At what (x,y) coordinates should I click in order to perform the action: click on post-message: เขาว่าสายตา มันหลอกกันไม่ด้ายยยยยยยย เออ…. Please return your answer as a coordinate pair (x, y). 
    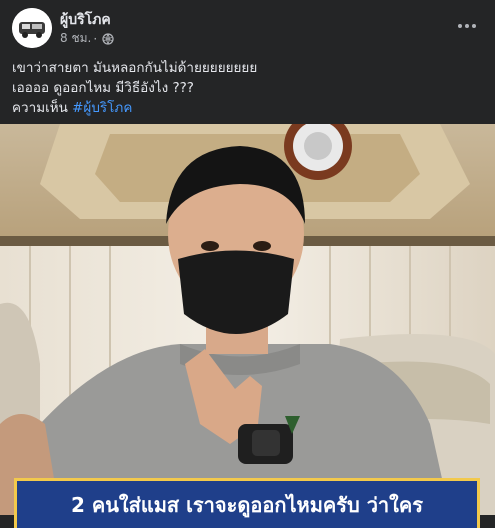
    Looking at the image, I should click on (247, 88).